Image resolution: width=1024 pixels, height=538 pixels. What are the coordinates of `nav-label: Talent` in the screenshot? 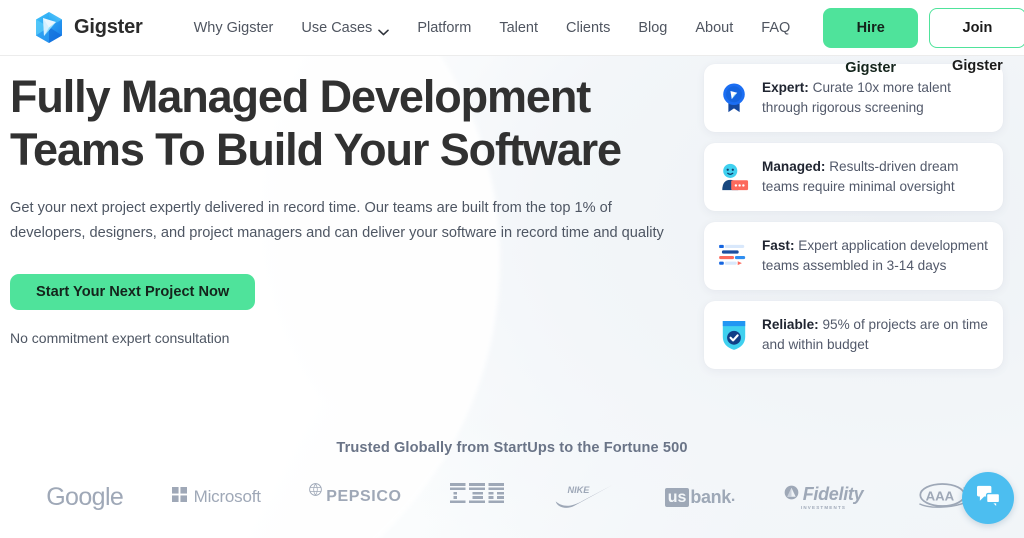 It's located at (519, 27).